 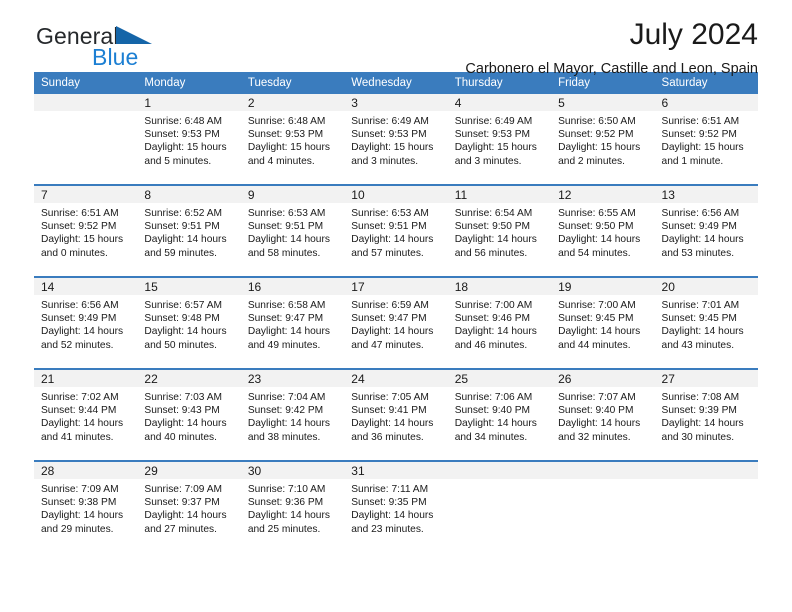 I want to click on daylight-text-line2: and 3 minutes., so click(x=385, y=161).